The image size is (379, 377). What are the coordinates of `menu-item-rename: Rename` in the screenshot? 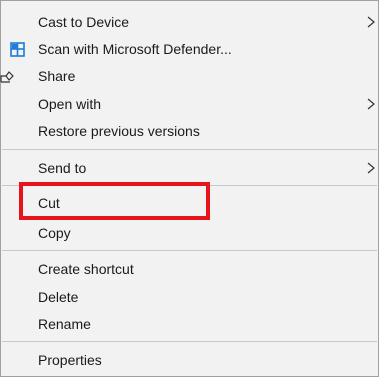 It's located at (189, 324).